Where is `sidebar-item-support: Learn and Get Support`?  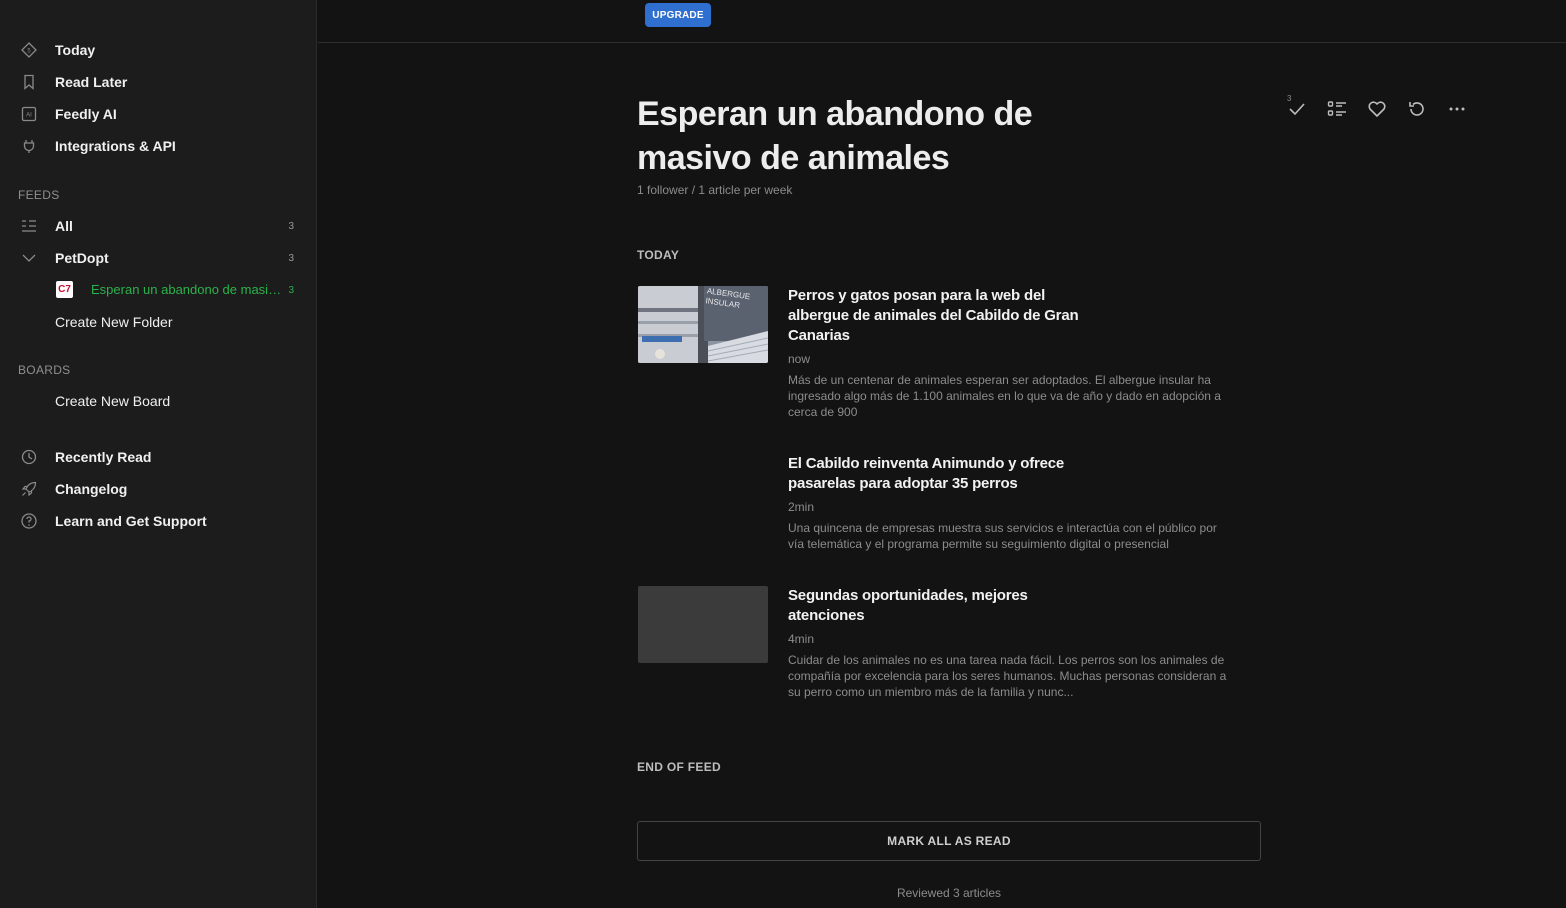
sidebar-item-support: Learn and Get Support is located at coordinates (158, 521).